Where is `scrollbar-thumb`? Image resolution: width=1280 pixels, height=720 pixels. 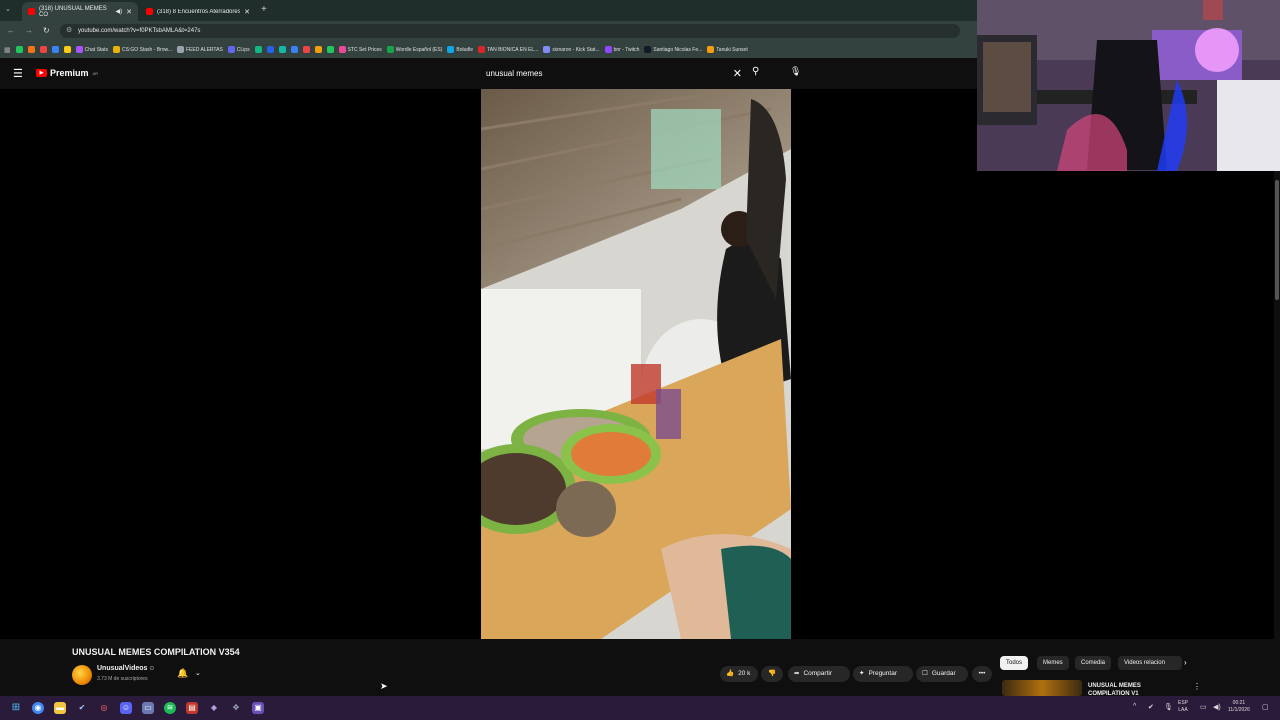
scrollbar-thumb is located at coordinates (1277, 240).